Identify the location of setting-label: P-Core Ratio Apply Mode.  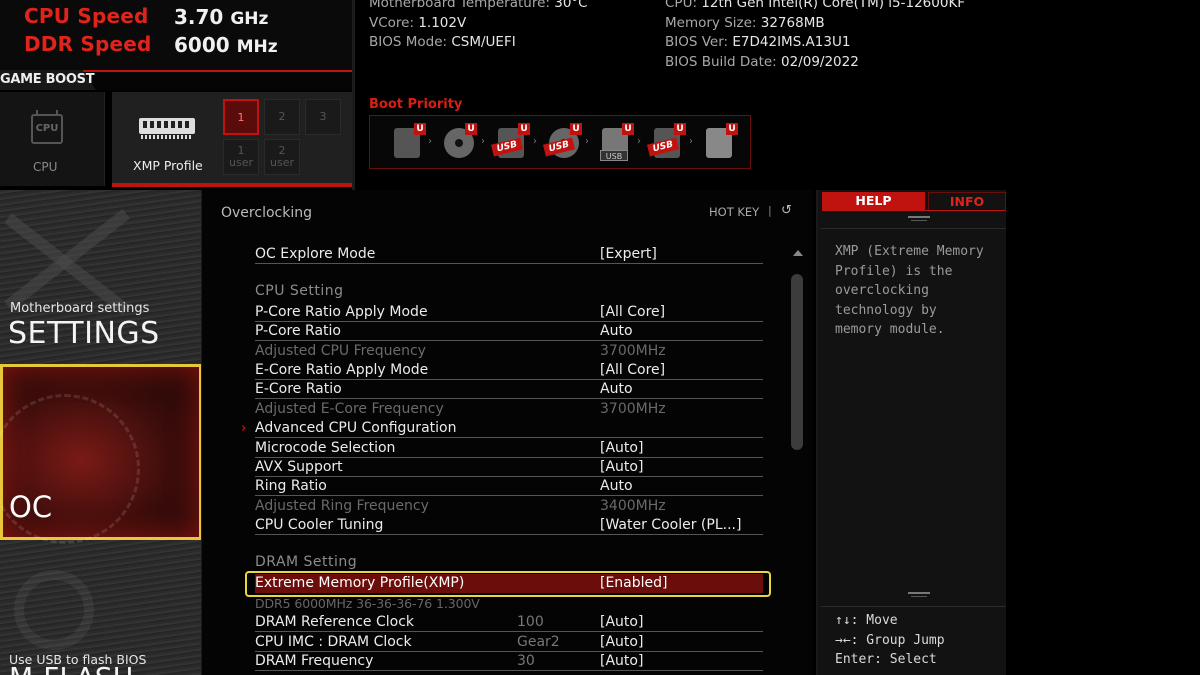
(341, 312).